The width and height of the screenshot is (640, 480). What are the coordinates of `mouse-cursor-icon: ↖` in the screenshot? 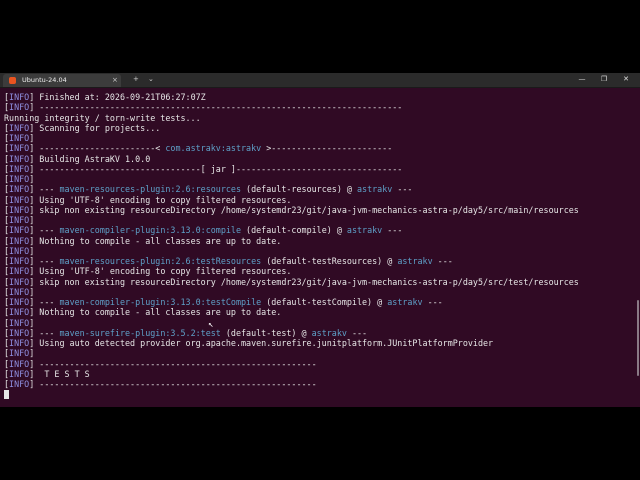 It's located at (211, 325).